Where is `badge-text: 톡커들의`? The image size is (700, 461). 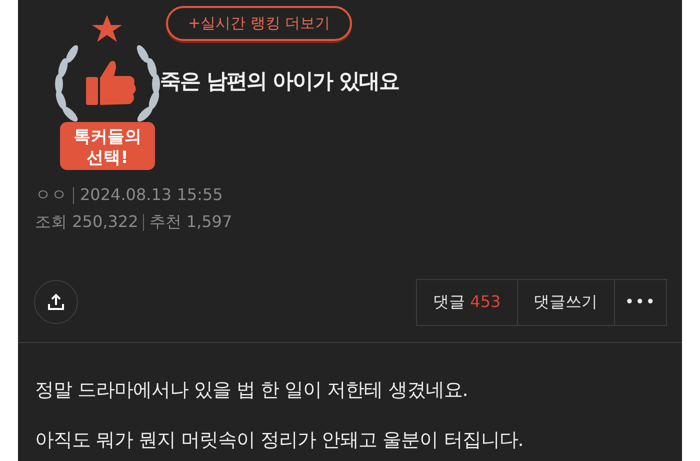 badge-text: 톡커들의 is located at coordinates (108, 137).